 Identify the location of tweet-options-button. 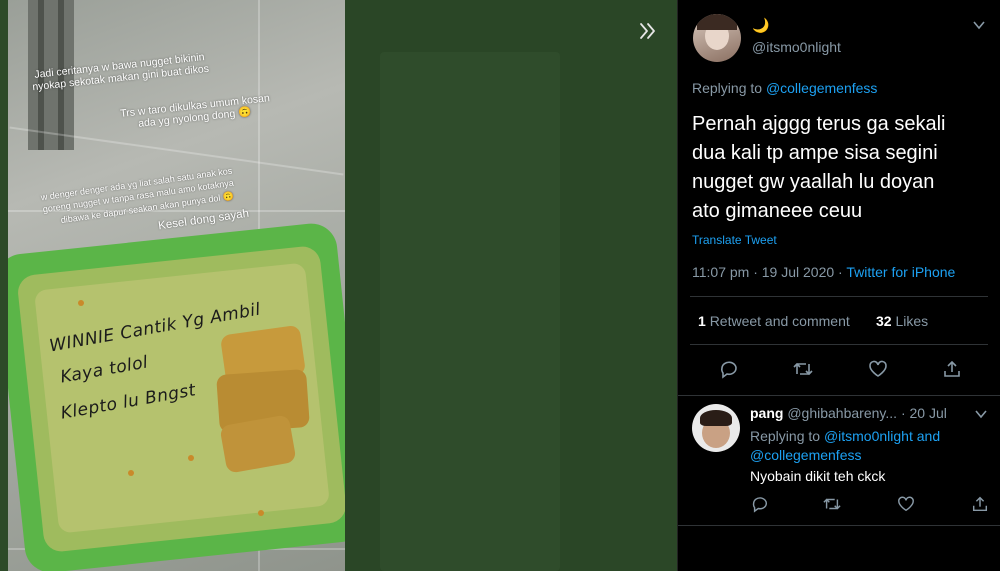
(979, 25).